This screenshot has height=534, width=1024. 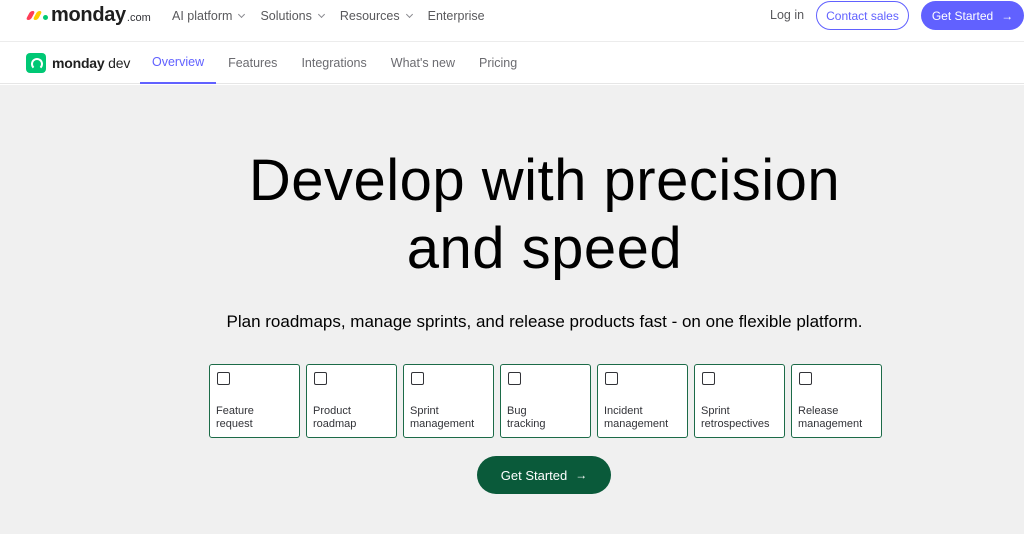 I want to click on option-label-line: Release, so click(x=818, y=411).